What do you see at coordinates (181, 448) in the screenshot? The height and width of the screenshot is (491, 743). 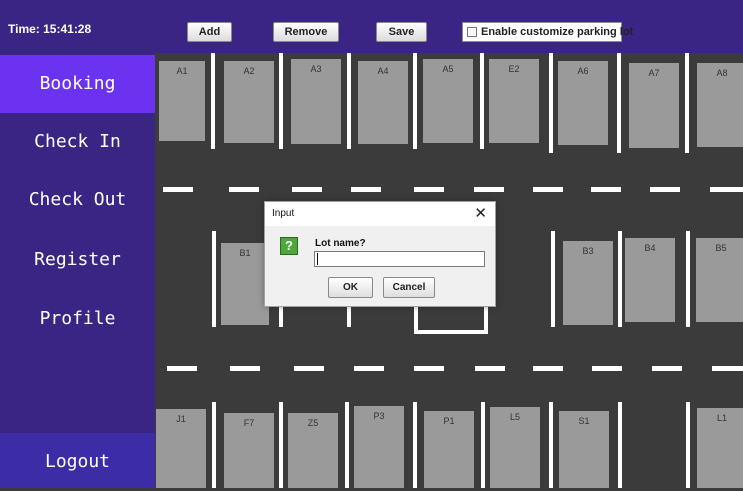 I see `parking-slot: J1` at bounding box center [181, 448].